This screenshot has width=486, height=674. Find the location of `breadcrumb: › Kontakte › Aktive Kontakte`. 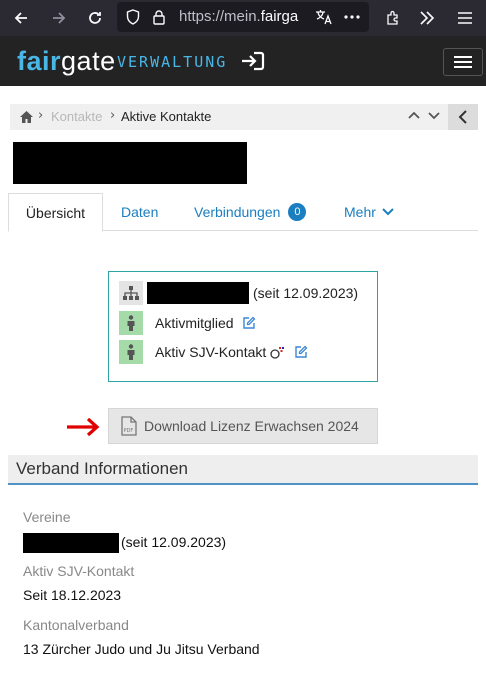

breadcrumb: › Kontakte › Aktive Kontakte is located at coordinates (244, 117).